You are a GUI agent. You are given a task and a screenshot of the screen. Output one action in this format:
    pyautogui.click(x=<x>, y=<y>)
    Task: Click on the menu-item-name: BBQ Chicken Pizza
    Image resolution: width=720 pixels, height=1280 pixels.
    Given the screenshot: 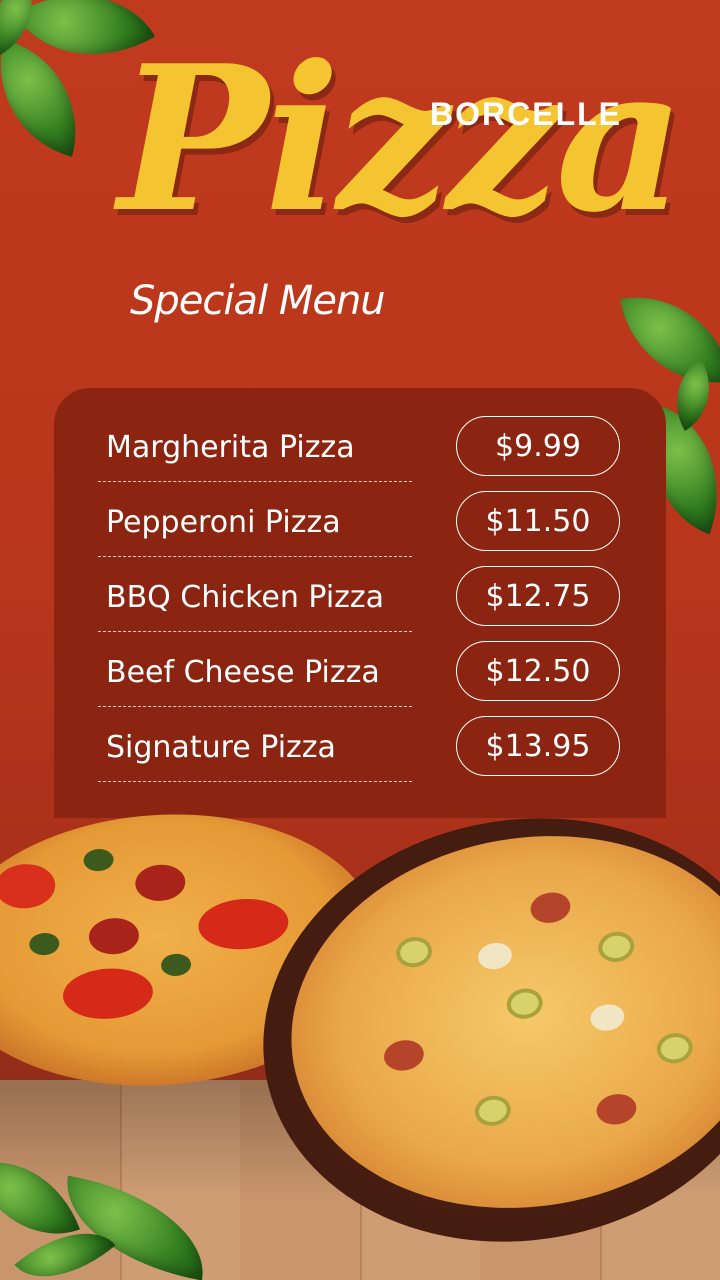 What is the action you would take?
    pyautogui.click(x=245, y=597)
    